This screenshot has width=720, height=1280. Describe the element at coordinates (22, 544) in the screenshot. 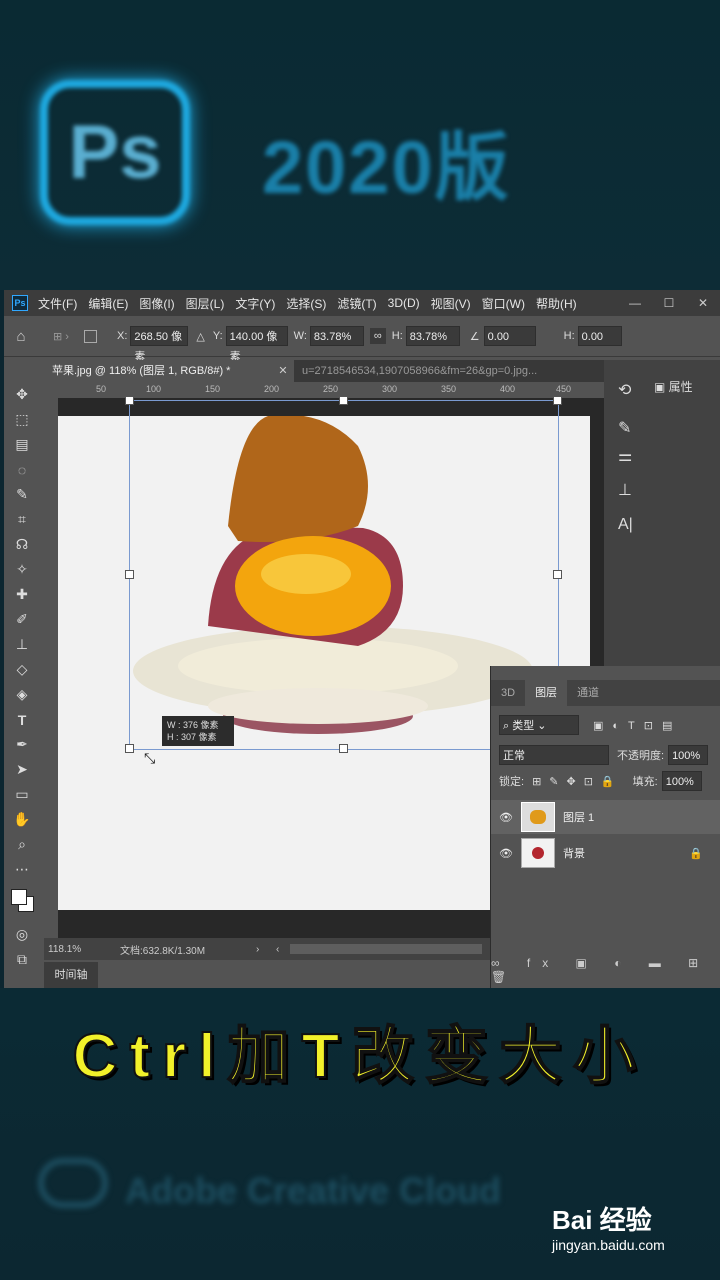

I see `quick-select-icon: ☊` at that location.